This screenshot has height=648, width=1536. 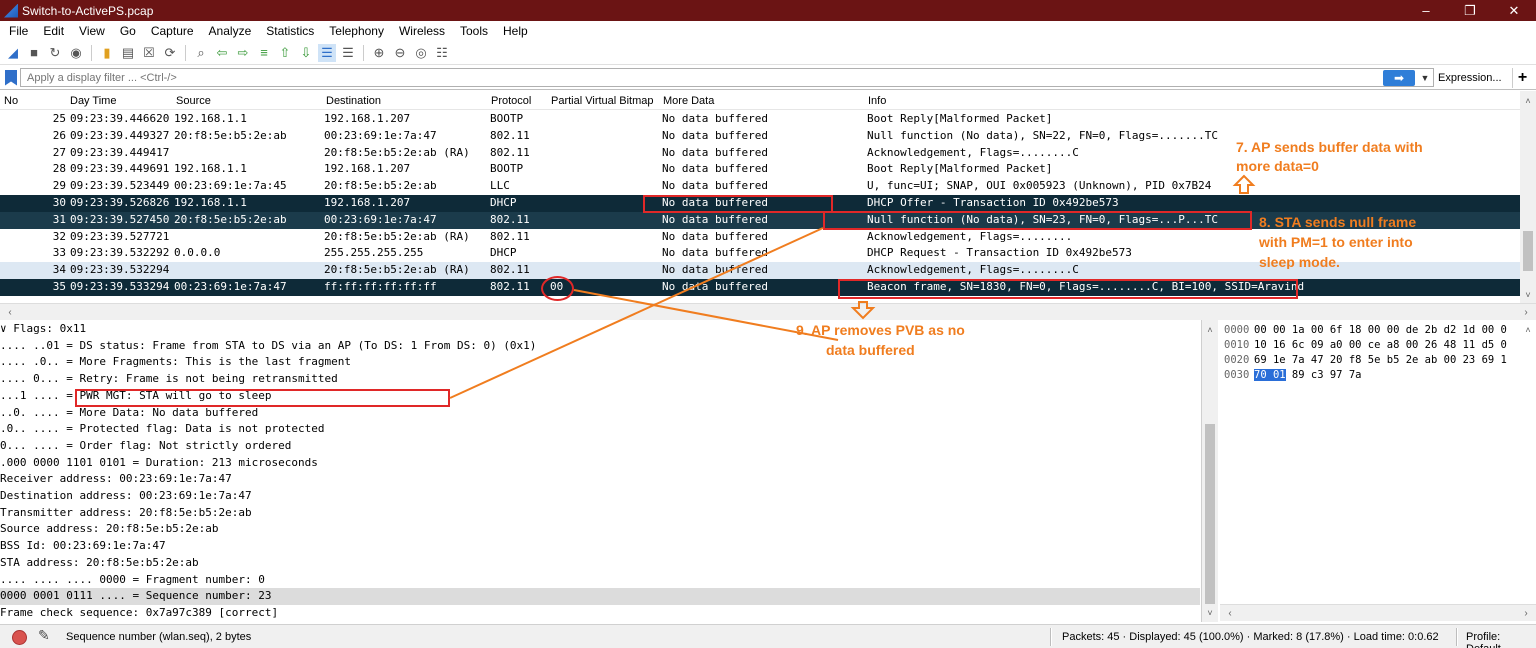 I want to click on bookmark-icon, so click(x=11, y=77).